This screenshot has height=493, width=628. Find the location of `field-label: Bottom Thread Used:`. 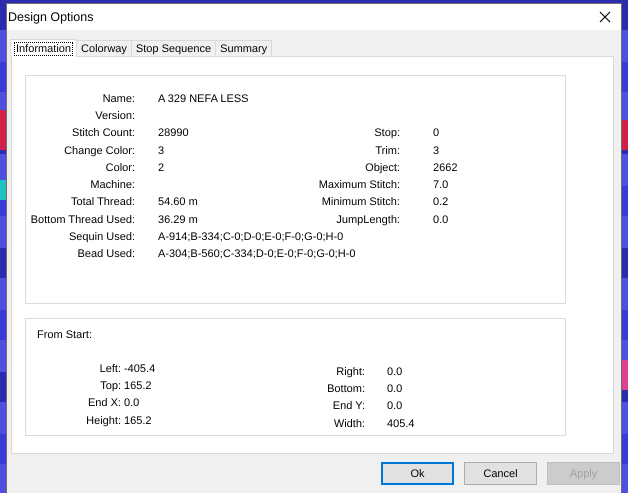

field-label: Bottom Thread Used: is located at coordinates (82, 220).